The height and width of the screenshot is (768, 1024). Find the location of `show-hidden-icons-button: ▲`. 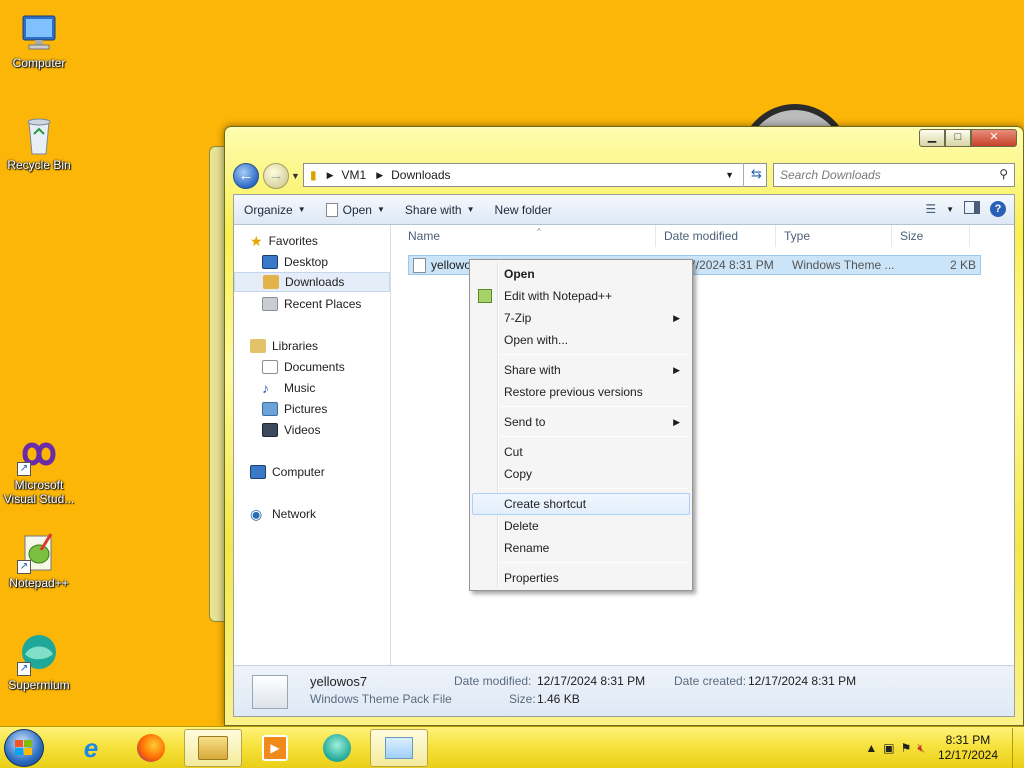

show-hidden-icons-button: ▲ is located at coordinates (871, 748).